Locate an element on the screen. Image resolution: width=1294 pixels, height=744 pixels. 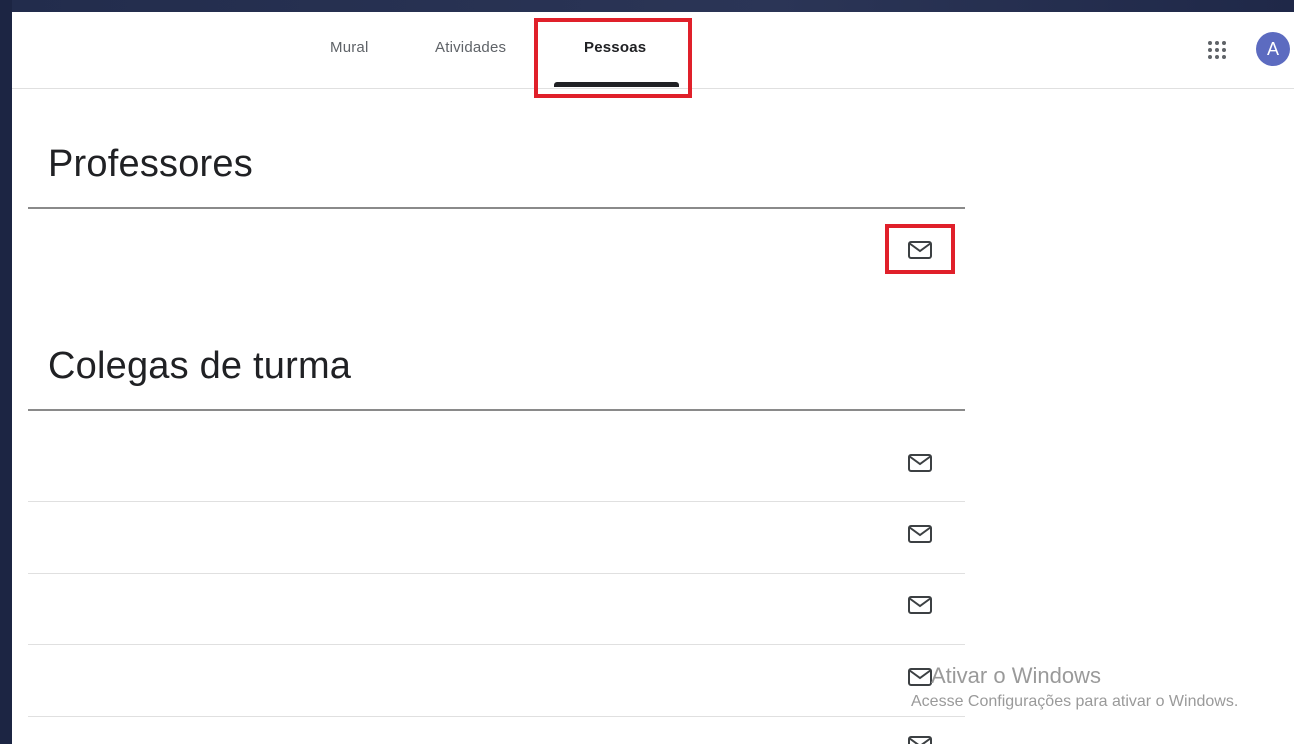
account-avatar: A is located at coordinates (1273, 49).